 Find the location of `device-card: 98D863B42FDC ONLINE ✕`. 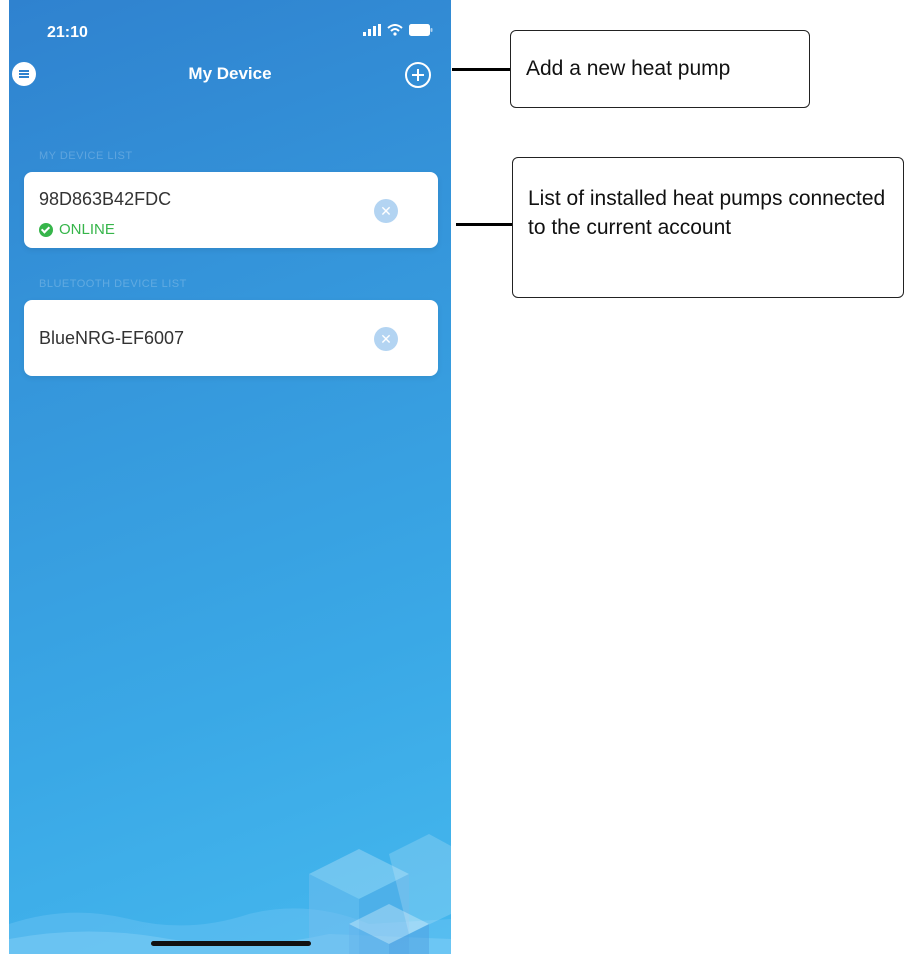

device-card: 98D863B42FDC ONLINE ✕ is located at coordinates (231, 210).